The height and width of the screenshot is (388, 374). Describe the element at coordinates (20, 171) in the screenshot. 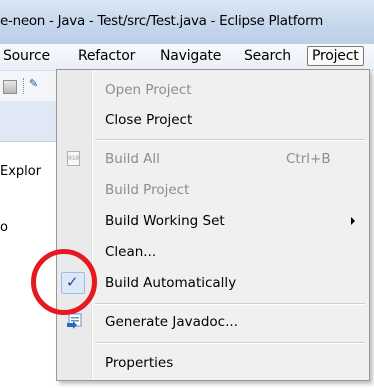

I see `package-explorer-tab: Explor` at that location.